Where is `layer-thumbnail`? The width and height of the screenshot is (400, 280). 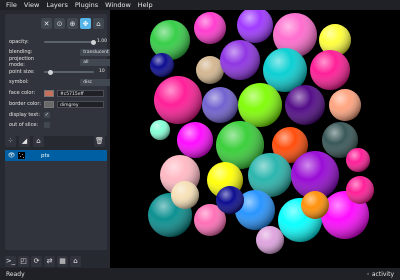 layer-thumbnail is located at coordinates (21, 155).